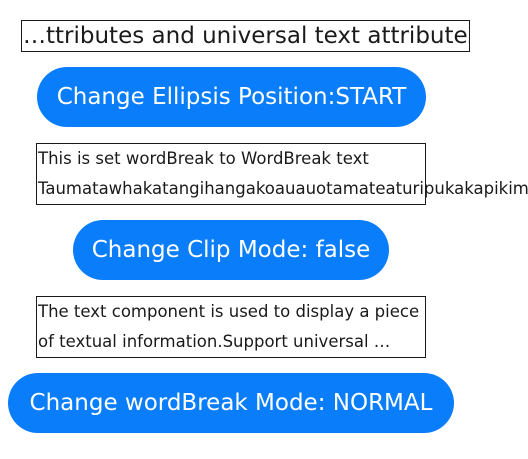  Describe the element at coordinates (203, 158) in the screenshot. I see `wordbreak-text-line-1: This is set wordBreak to WordBreak text` at that location.